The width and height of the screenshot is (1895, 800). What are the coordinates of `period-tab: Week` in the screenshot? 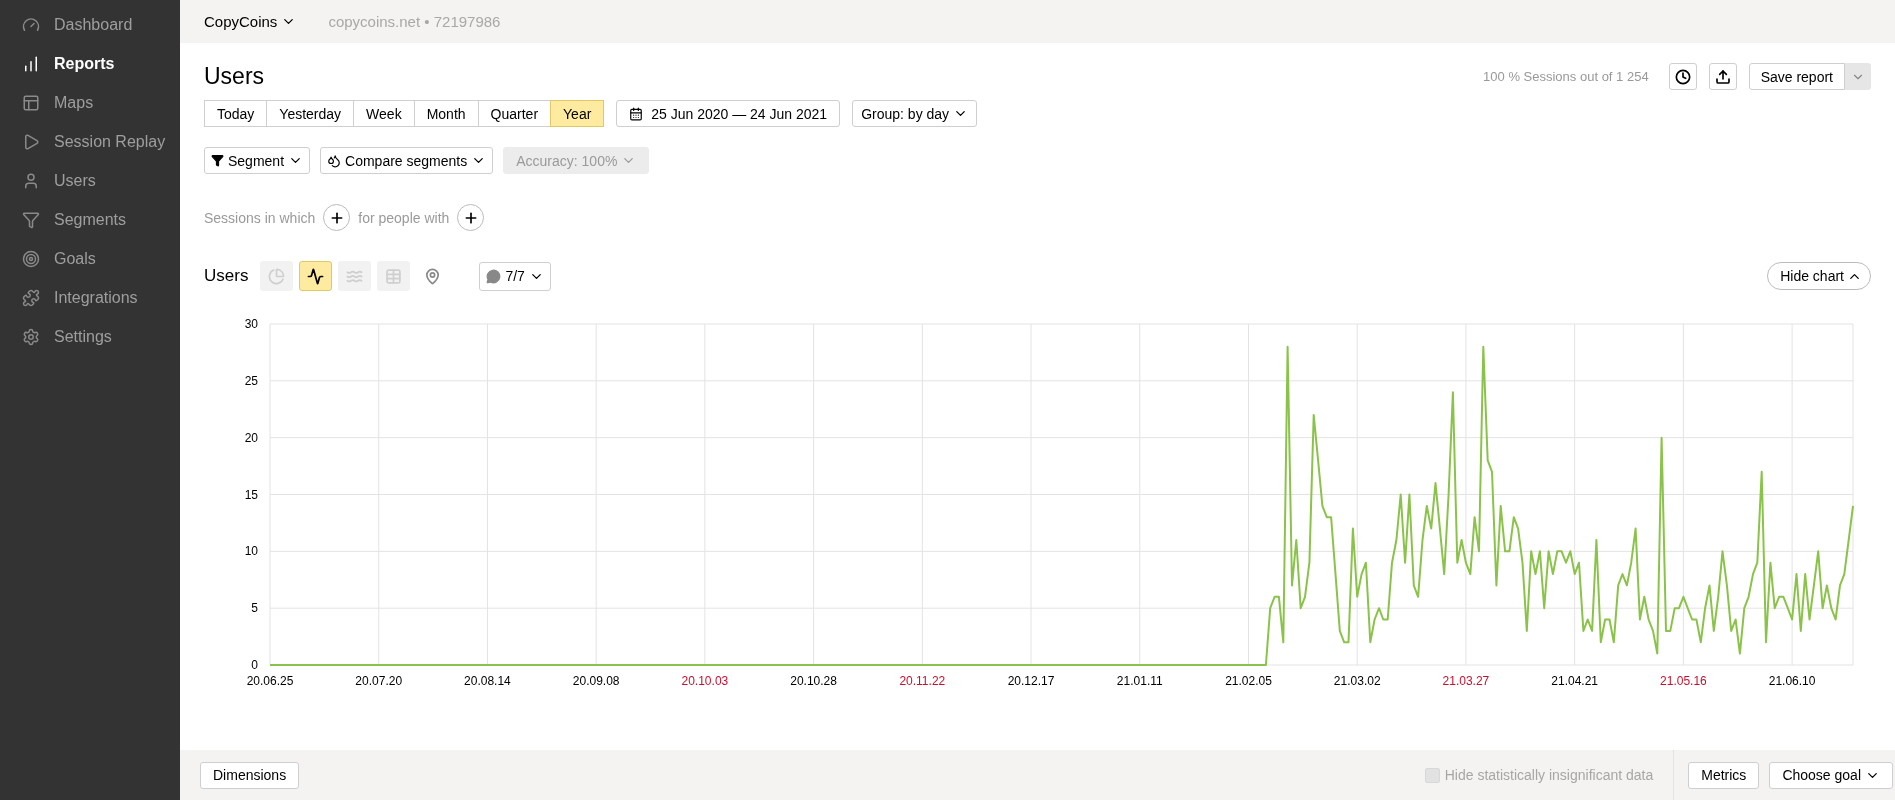 It's located at (384, 113).